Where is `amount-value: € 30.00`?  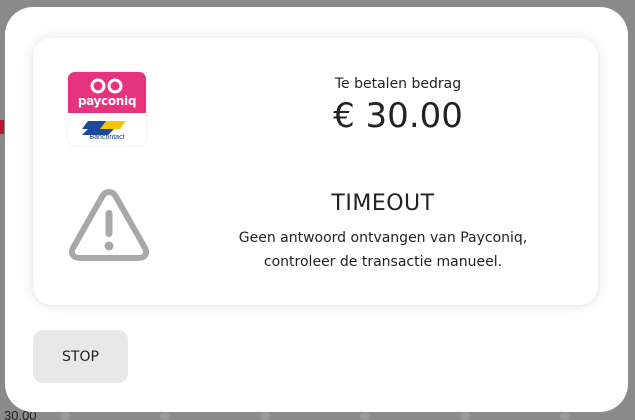
amount-value: € 30.00 is located at coordinates (398, 116).